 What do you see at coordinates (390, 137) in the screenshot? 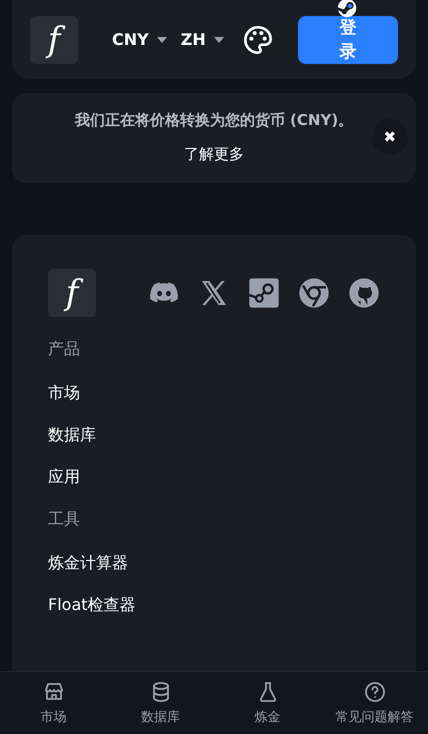
I see `close-button: ✖` at bounding box center [390, 137].